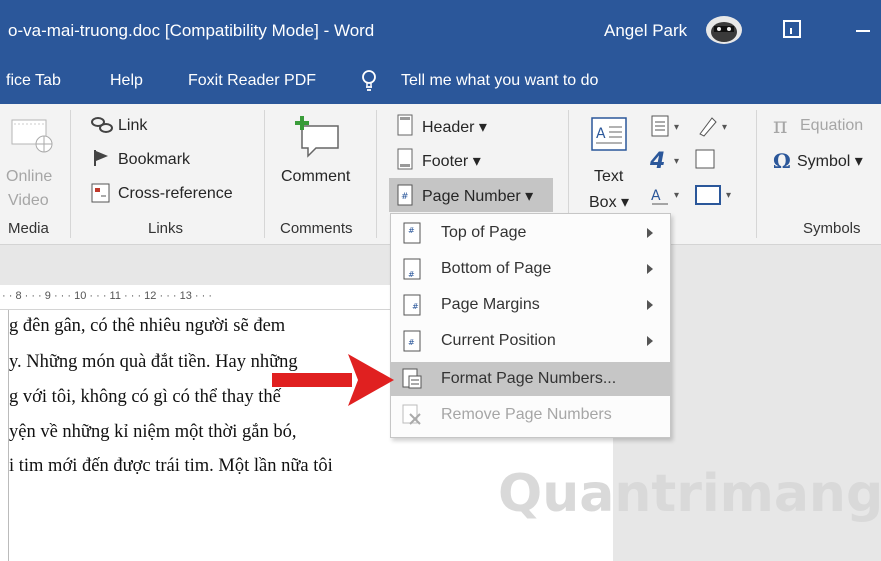 The height and width of the screenshot is (561, 881). What do you see at coordinates (333, 380) in the screenshot?
I see `annotation-arrow-icon` at bounding box center [333, 380].